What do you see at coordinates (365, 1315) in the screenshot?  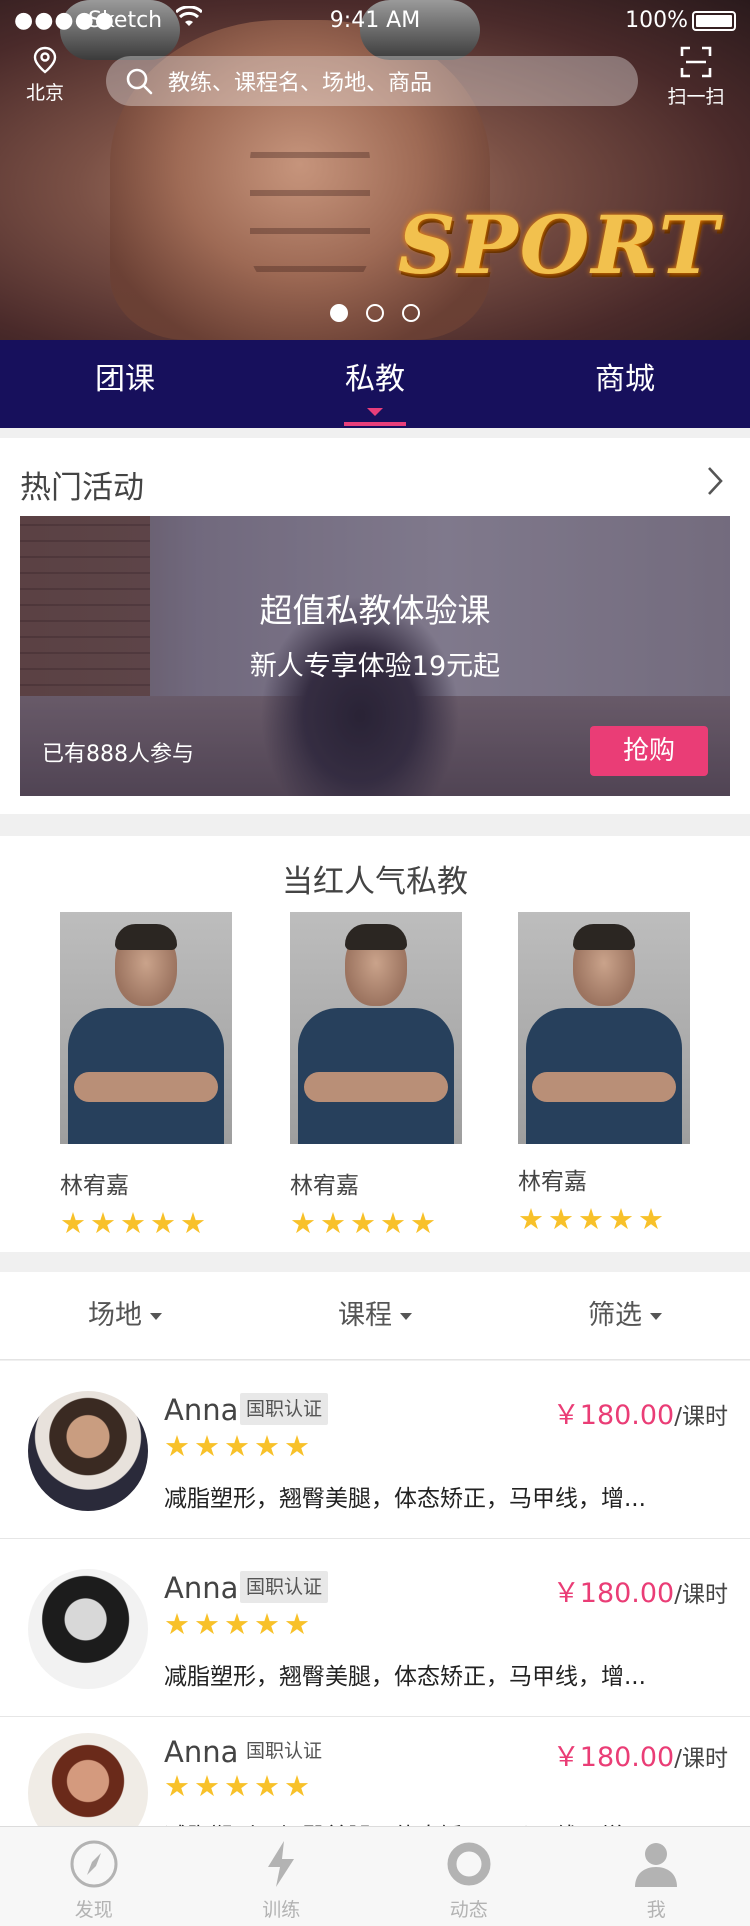 I see `filter-course-label: 课程` at bounding box center [365, 1315].